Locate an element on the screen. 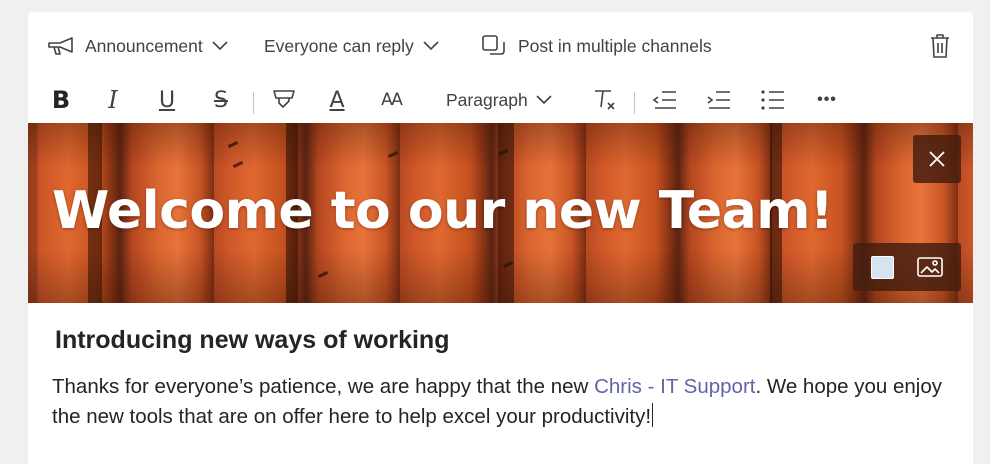 The image size is (990, 464). formatting-toolbar: B I U S A AA Paragraph ••• is located at coordinates (500, 100).